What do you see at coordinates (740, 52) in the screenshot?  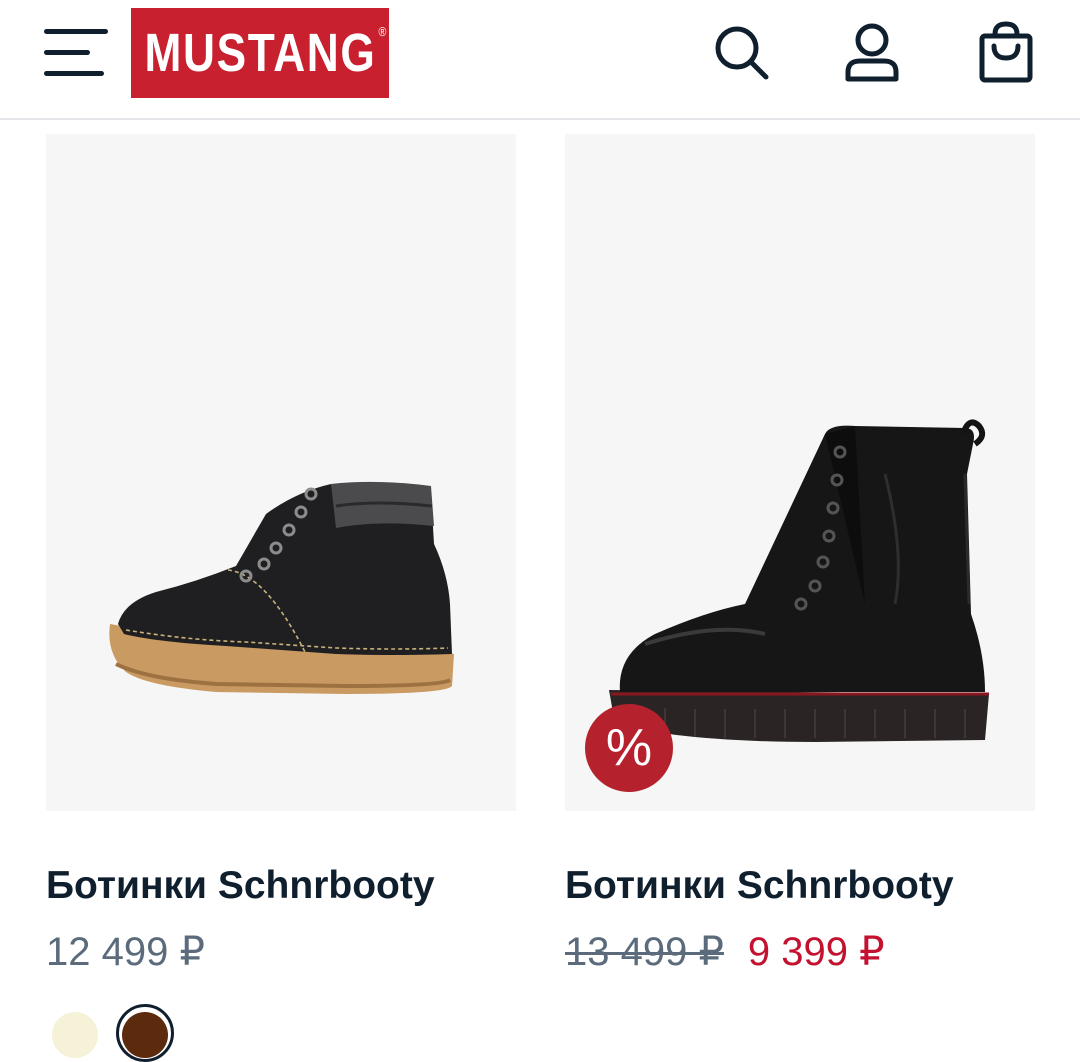 I see `search-icon` at bounding box center [740, 52].